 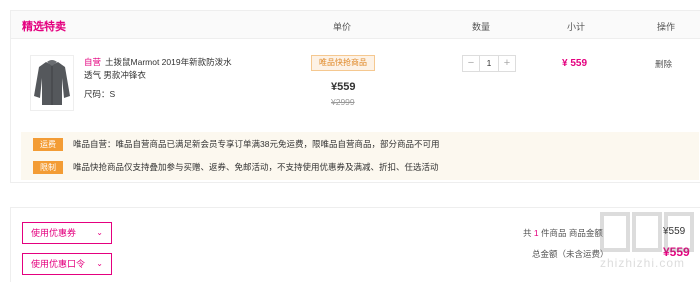 I want to click on quantity-stepper: − 1 +, so click(x=489, y=63).